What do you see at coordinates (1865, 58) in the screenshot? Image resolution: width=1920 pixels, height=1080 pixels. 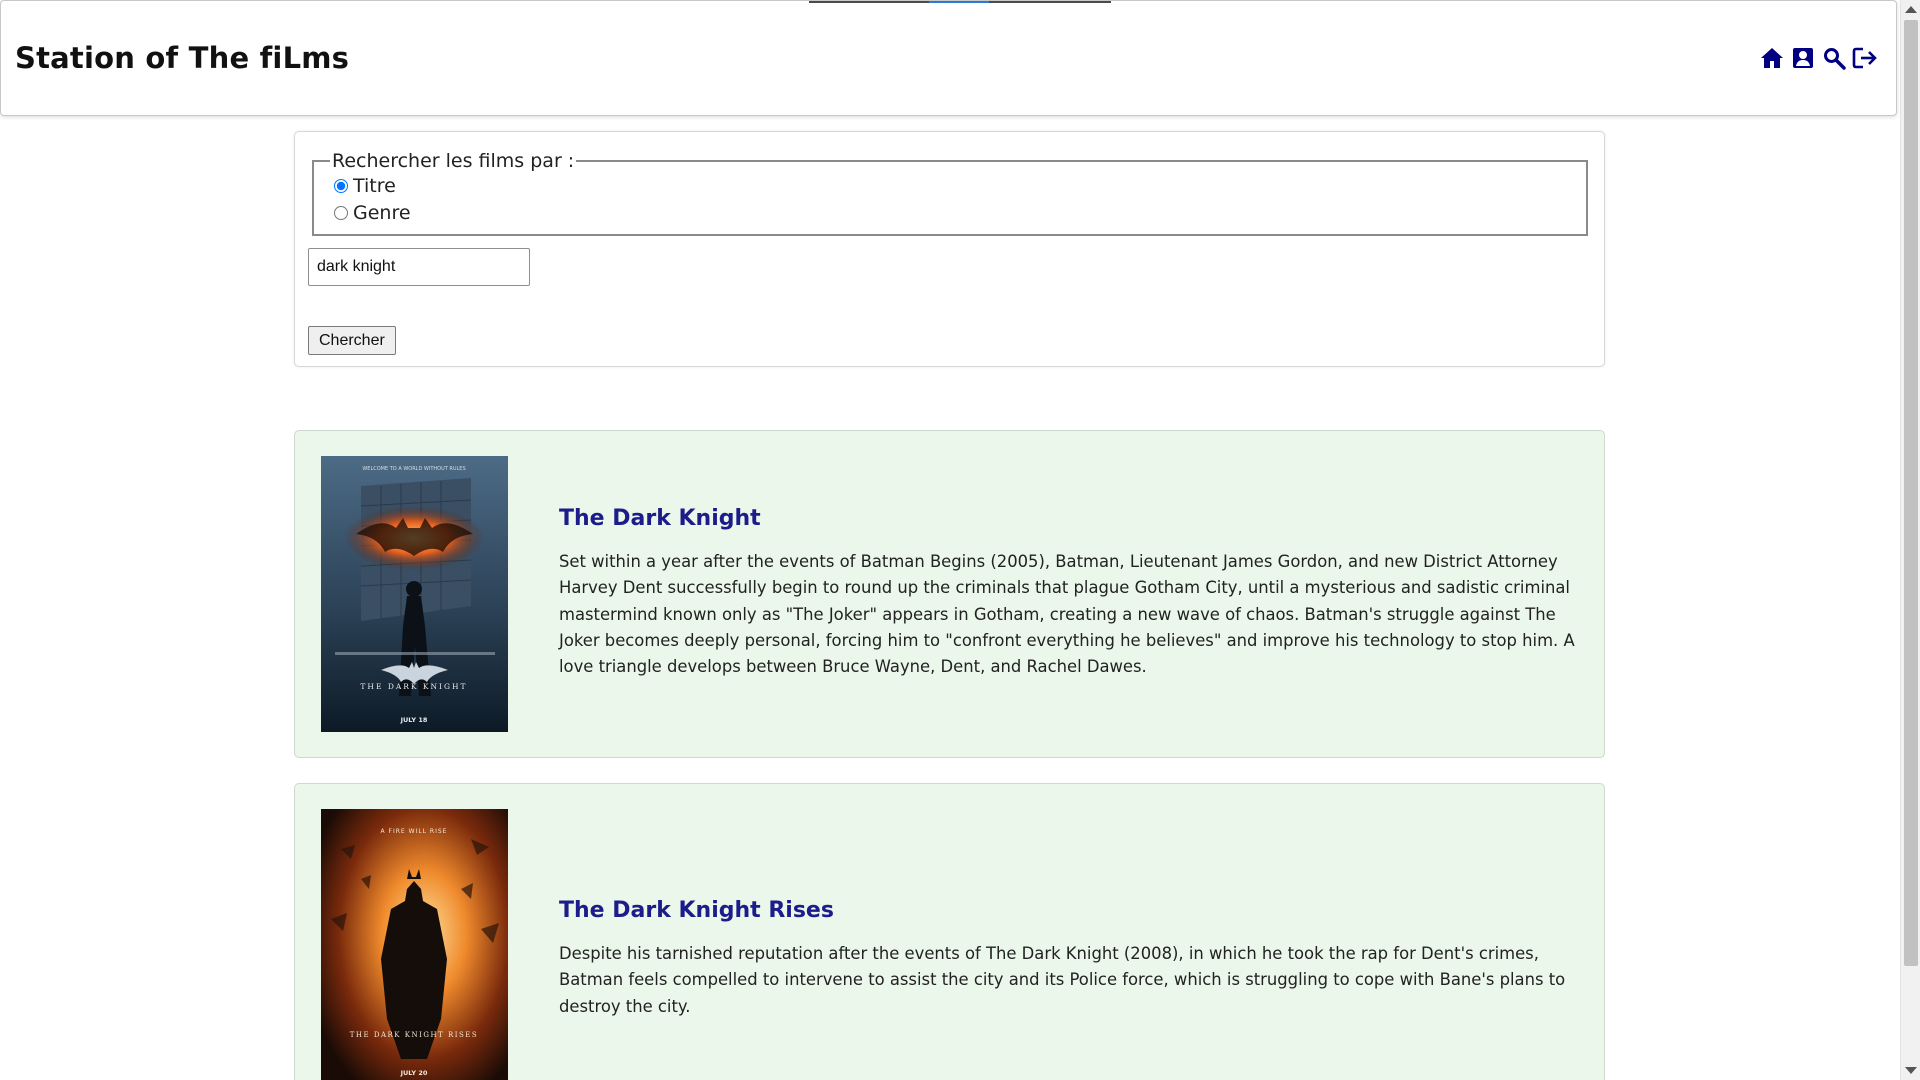 I see `logout-icon` at bounding box center [1865, 58].